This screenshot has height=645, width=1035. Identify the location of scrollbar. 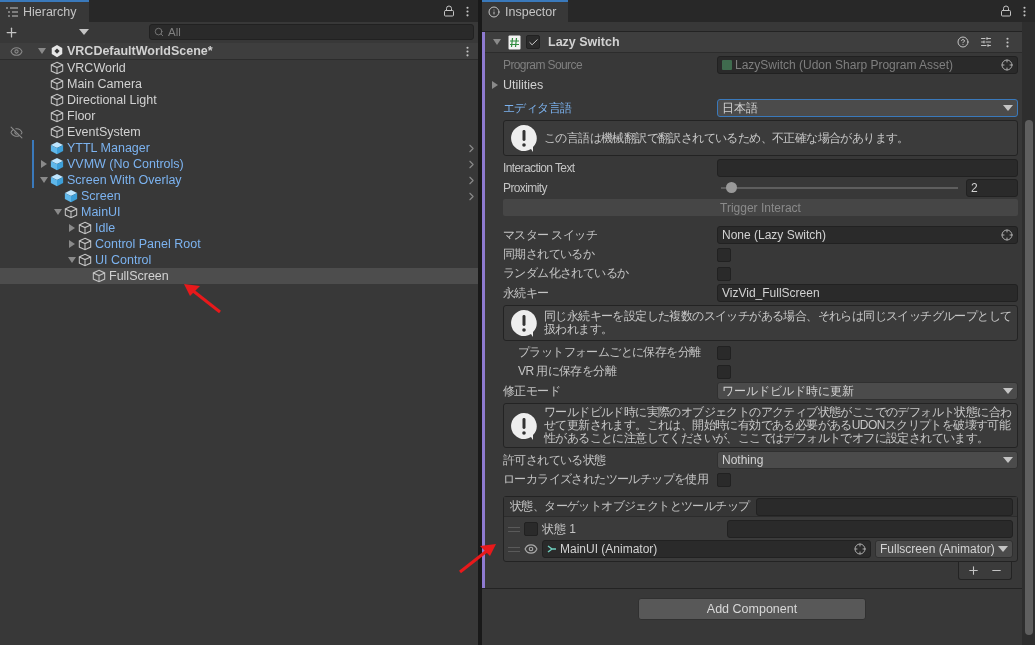
(1028, 333).